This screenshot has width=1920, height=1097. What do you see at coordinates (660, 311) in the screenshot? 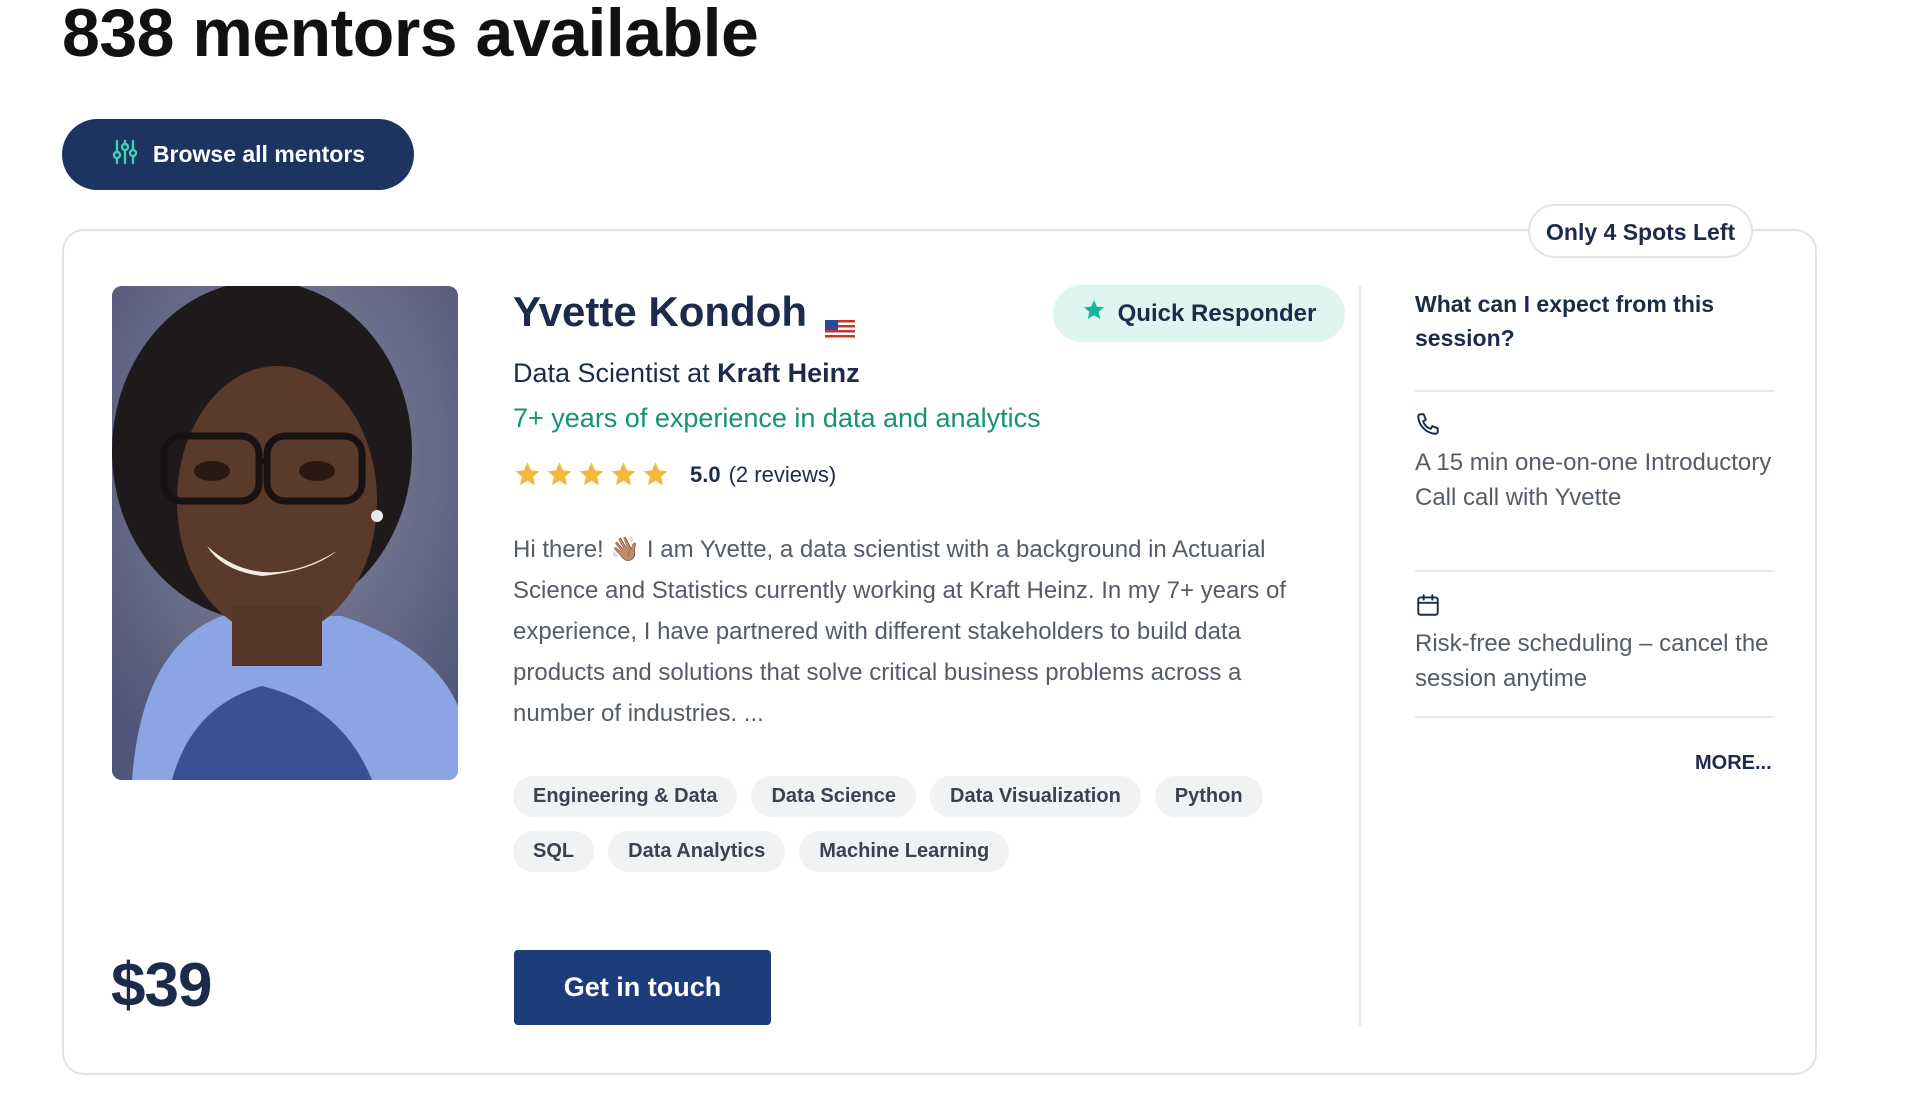
I see `mentor-name-text: Yvette Kondoh` at bounding box center [660, 311].